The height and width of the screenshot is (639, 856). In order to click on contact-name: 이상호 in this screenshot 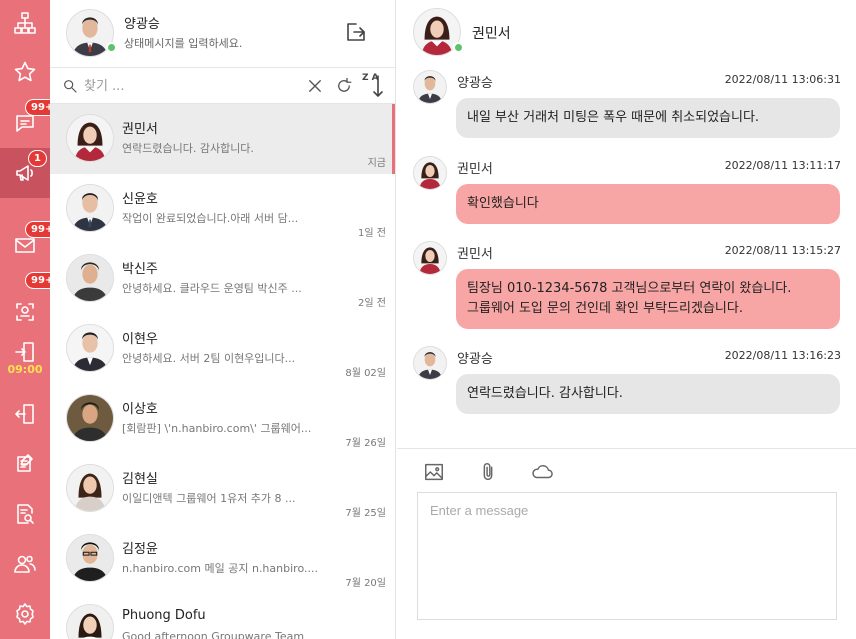, I will do `click(140, 409)`.